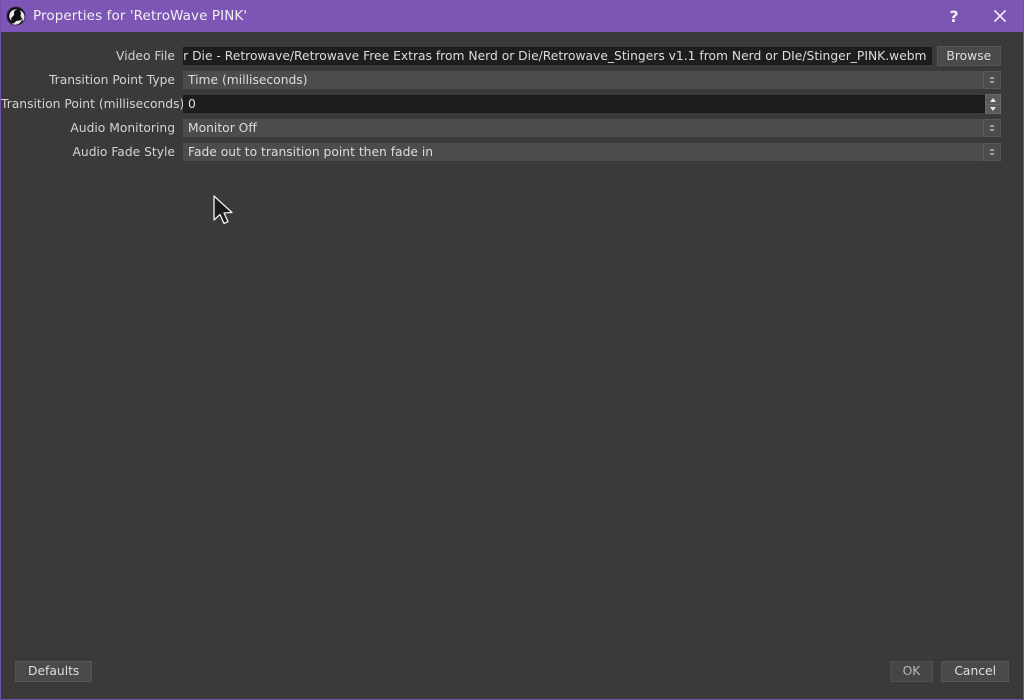 This screenshot has height=700, width=1024. I want to click on titlebar-buttons: ?, so click(977, 16).